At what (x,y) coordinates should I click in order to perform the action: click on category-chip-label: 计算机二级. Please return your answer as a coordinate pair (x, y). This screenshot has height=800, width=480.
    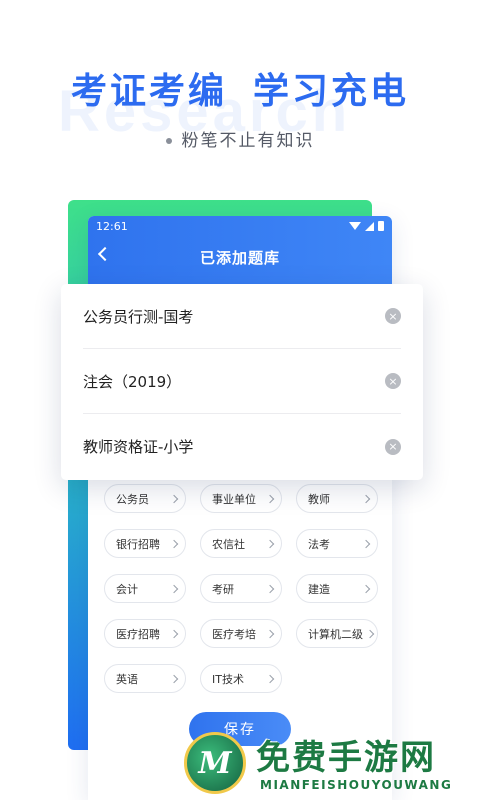
    Looking at the image, I should click on (335, 634).